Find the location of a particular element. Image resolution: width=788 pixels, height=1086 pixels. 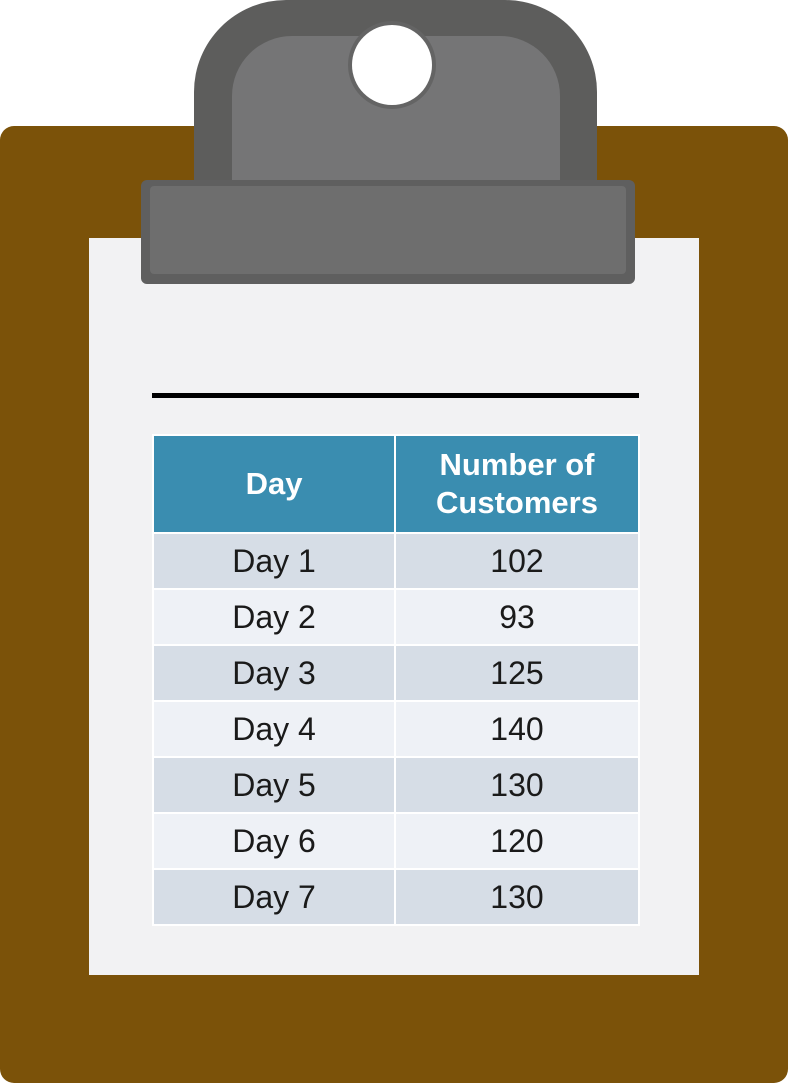

cell-customers: 93 is located at coordinates (517, 617).